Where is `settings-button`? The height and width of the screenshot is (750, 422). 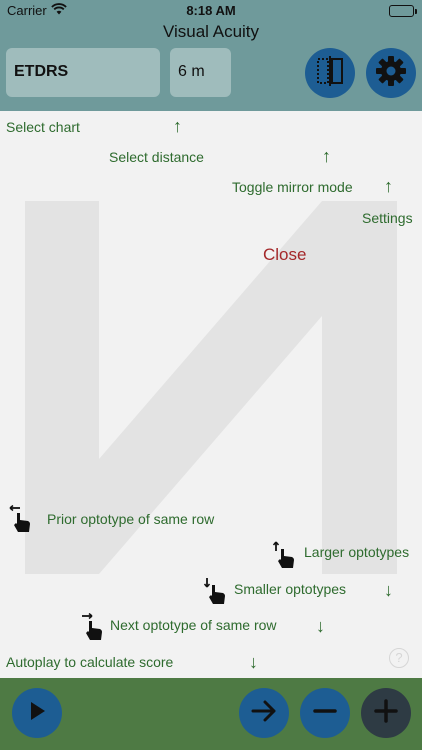 settings-button is located at coordinates (391, 73).